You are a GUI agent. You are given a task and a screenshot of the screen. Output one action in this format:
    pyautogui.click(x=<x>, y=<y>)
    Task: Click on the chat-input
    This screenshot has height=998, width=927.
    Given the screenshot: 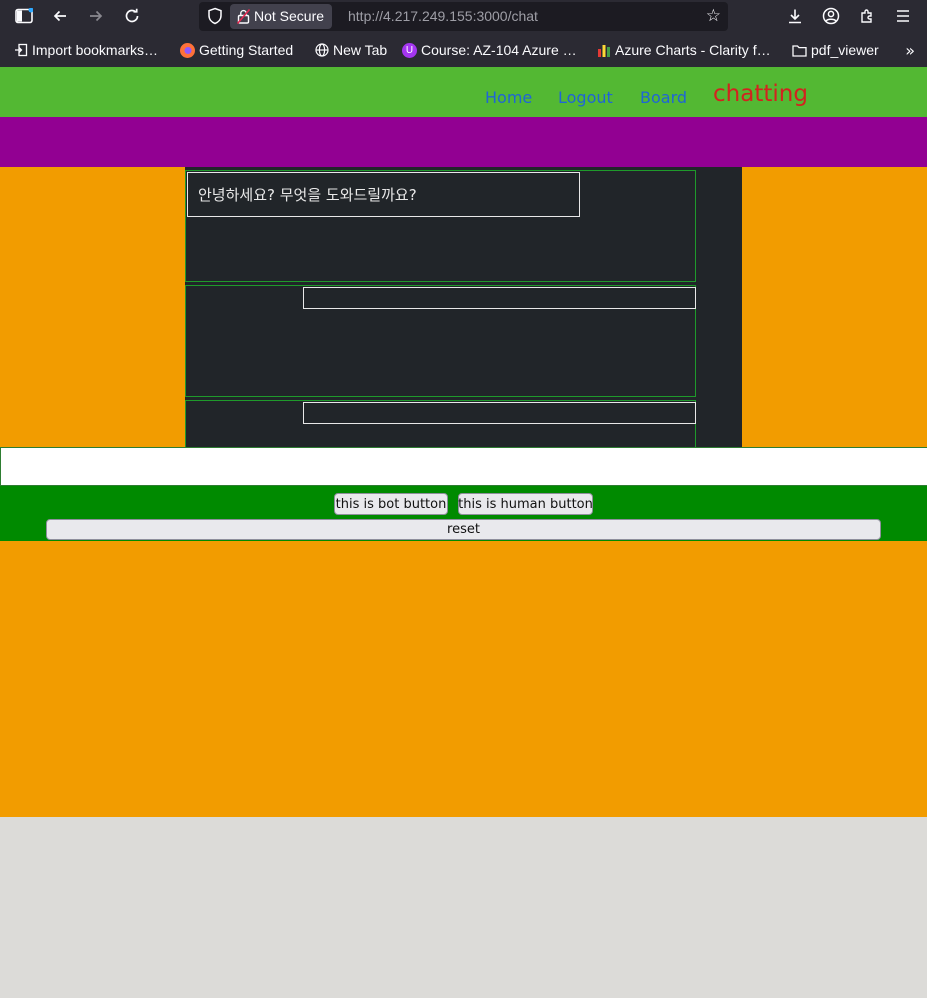 What is the action you would take?
    pyautogui.click(x=463, y=466)
    